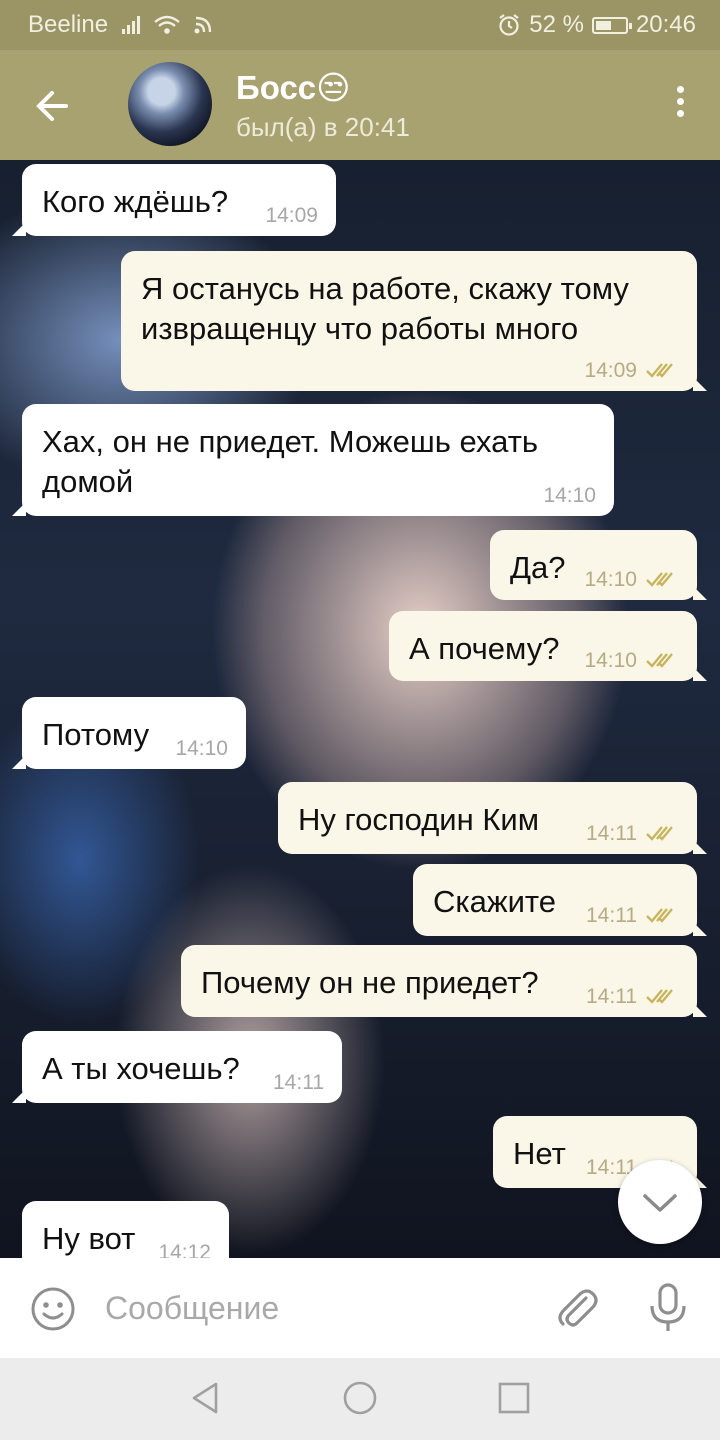  Describe the element at coordinates (52, 106) in the screenshot. I see `arrow-left-icon` at that location.